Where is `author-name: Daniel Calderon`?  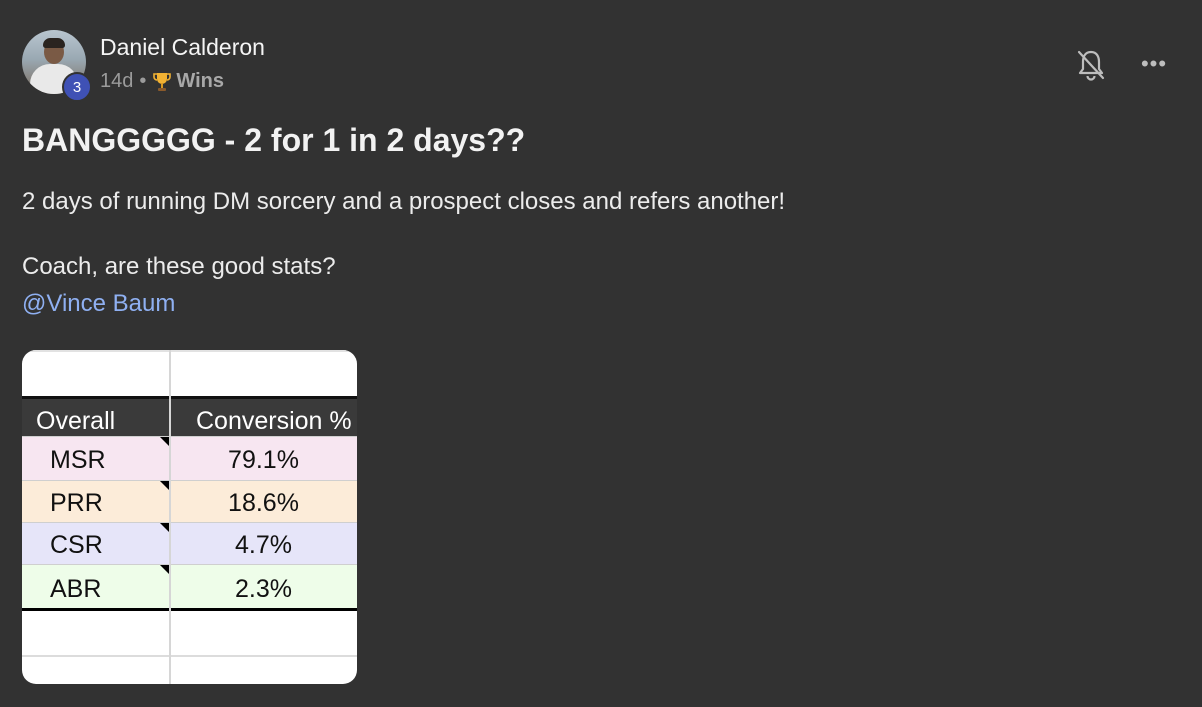 author-name: Daniel Calderon is located at coordinates (182, 47).